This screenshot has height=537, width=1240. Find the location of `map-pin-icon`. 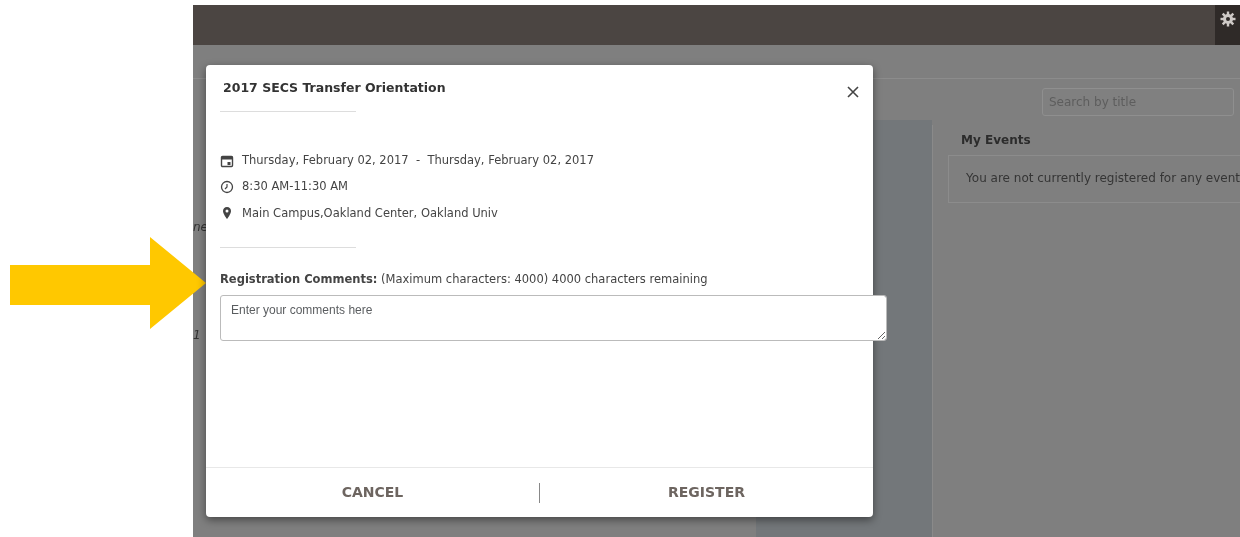

map-pin-icon is located at coordinates (227, 213).